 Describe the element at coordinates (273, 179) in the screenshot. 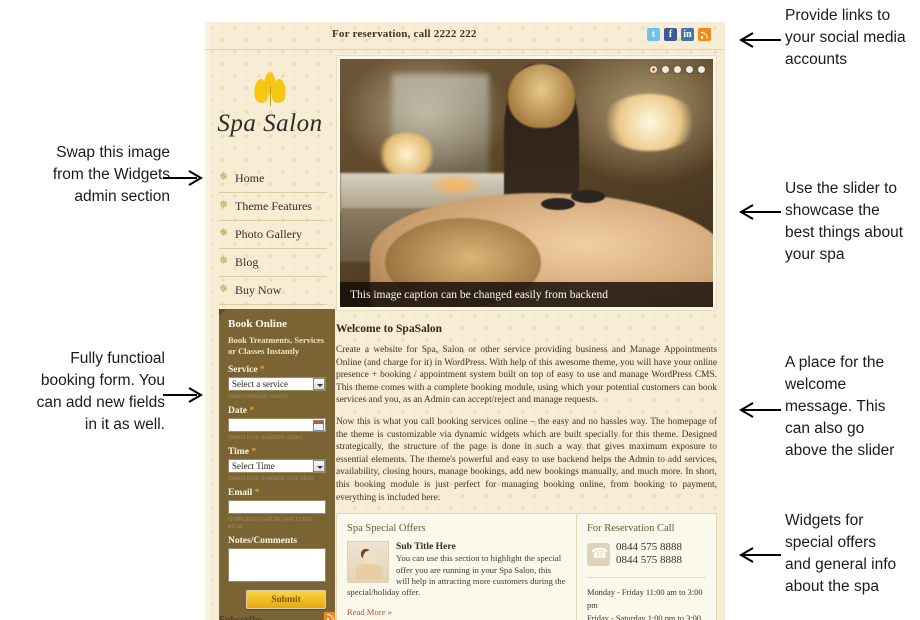

I see `sidebar-item-home: ✵ Home` at that location.